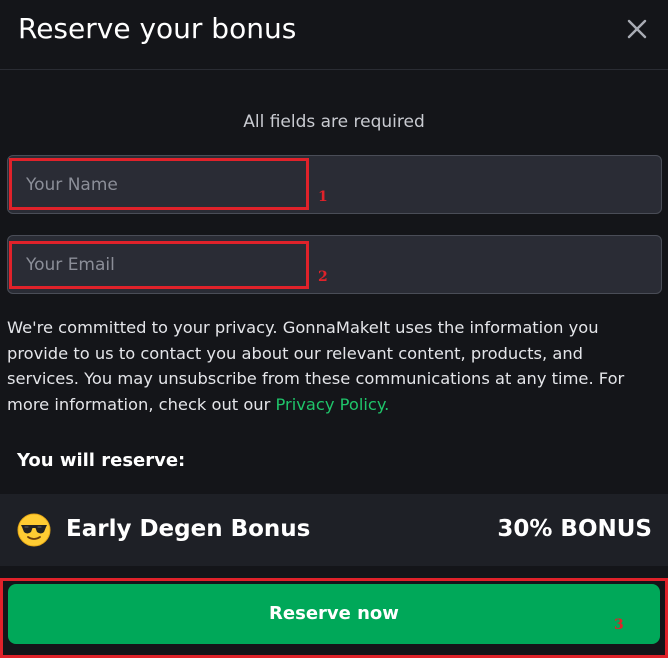  I want to click on email-input, so click(334, 264).